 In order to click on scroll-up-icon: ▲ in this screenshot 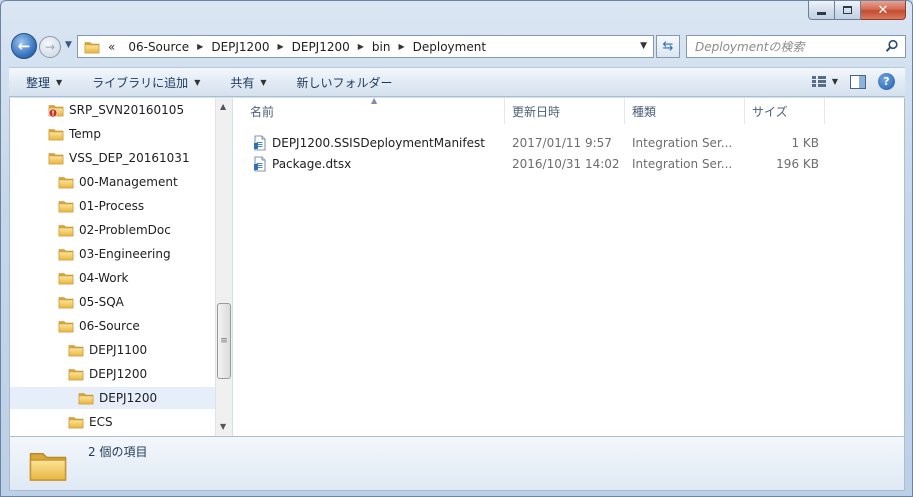, I will do `click(223, 106)`.